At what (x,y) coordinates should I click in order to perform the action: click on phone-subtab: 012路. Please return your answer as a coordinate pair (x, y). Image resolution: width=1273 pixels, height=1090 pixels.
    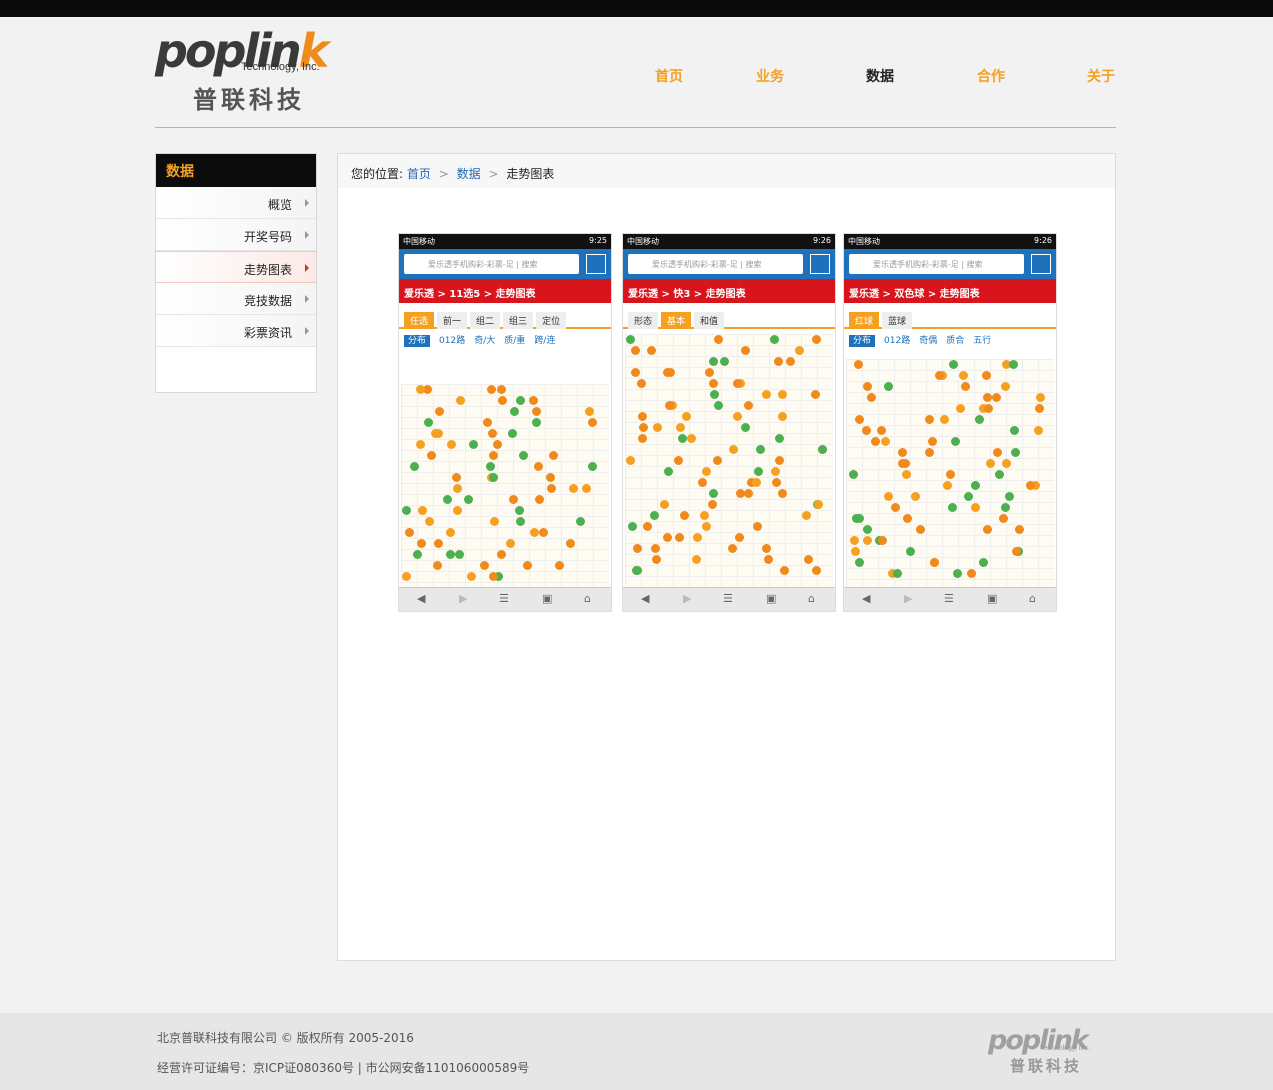
    Looking at the image, I should click on (452, 341).